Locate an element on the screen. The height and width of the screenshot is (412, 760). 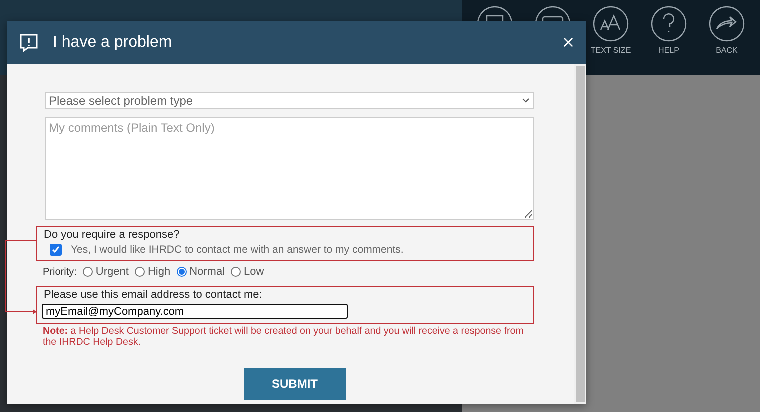
alert-icon is located at coordinates (29, 42).